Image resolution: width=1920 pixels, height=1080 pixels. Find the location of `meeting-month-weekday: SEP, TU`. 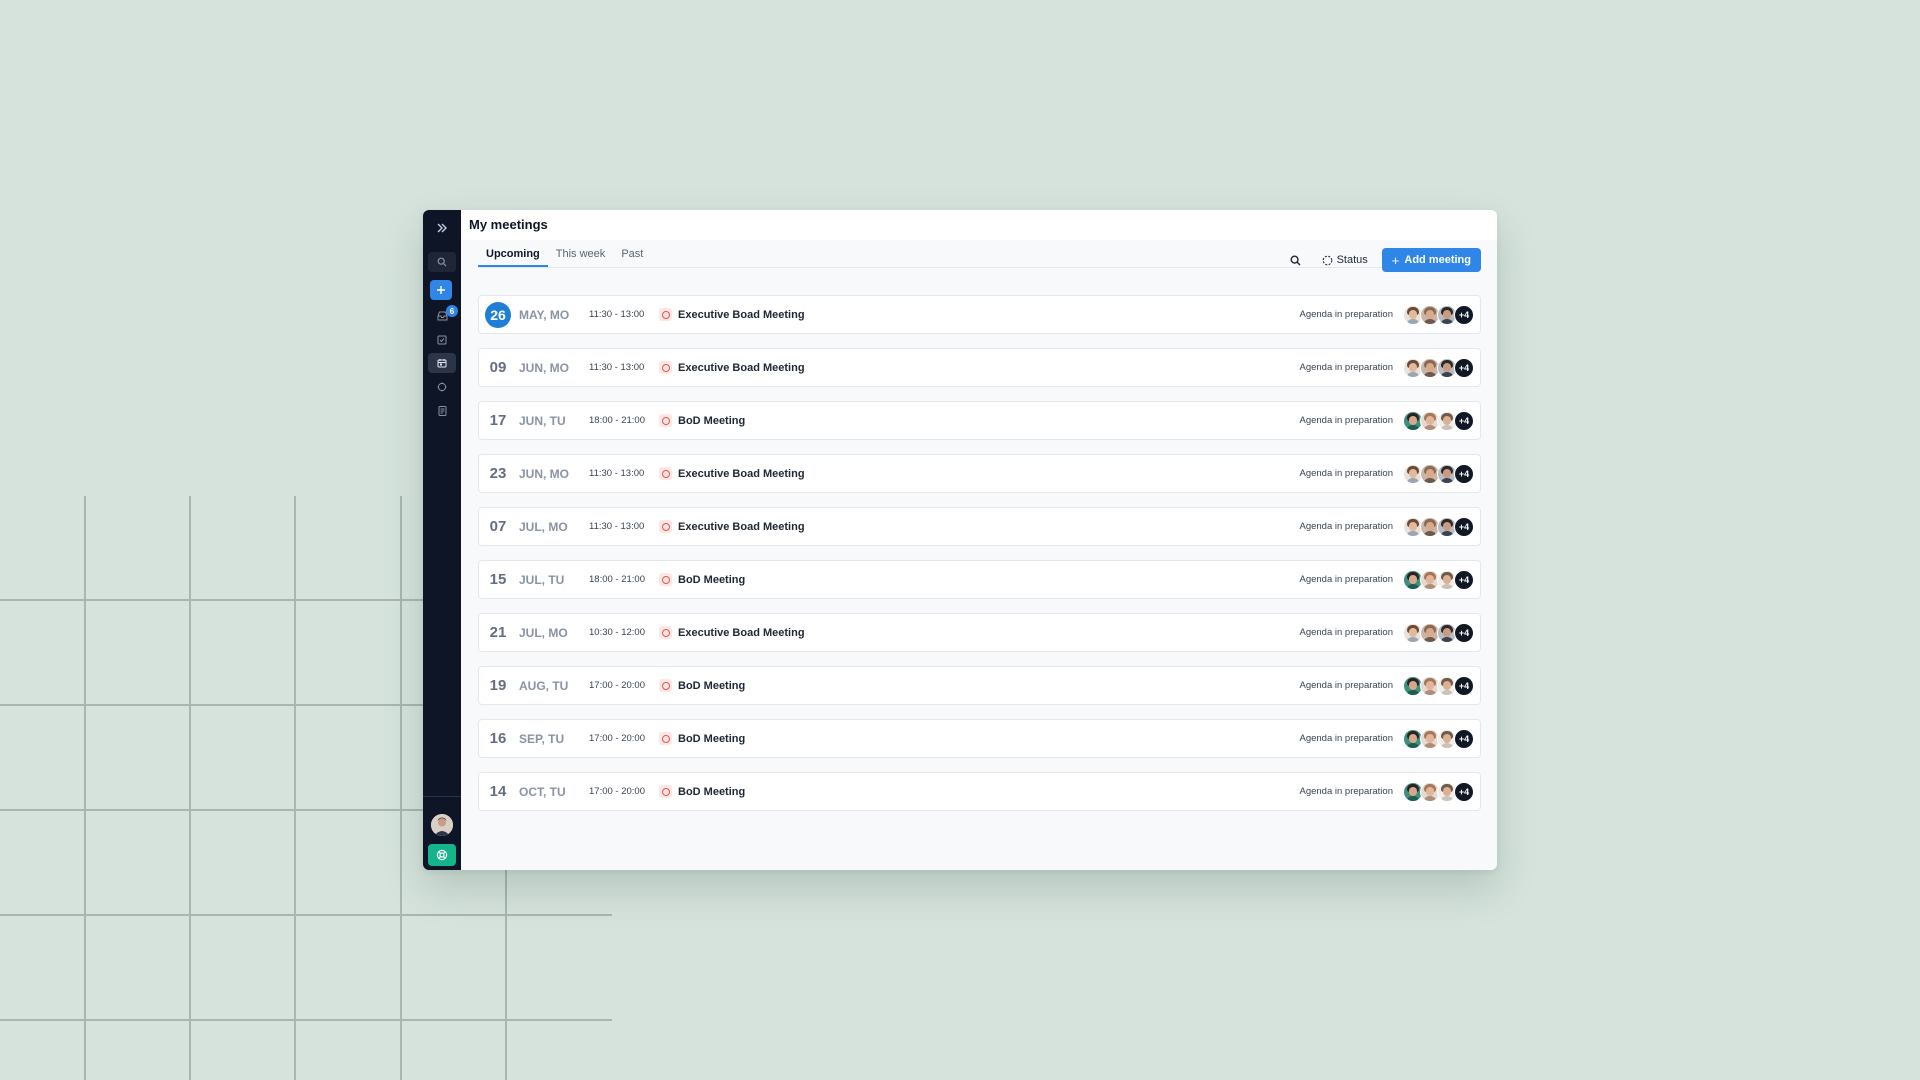

meeting-month-weekday: SEP, TU is located at coordinates (542, 738).